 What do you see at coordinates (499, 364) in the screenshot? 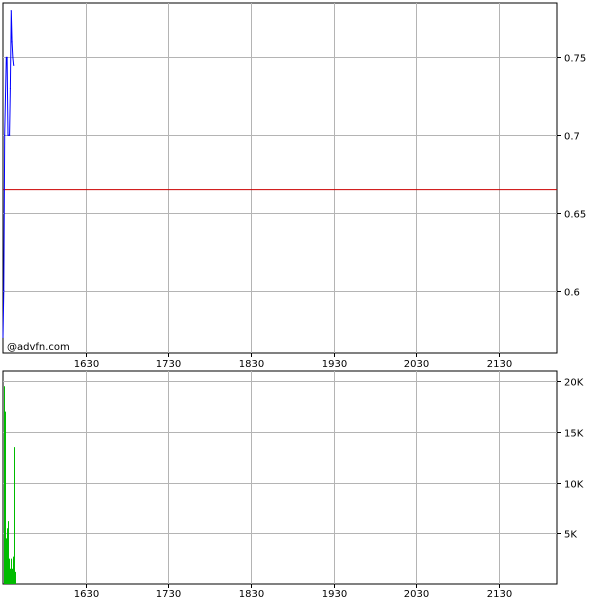
I see `price-x-tick-label: 2130` at bounding box center [499, 364].